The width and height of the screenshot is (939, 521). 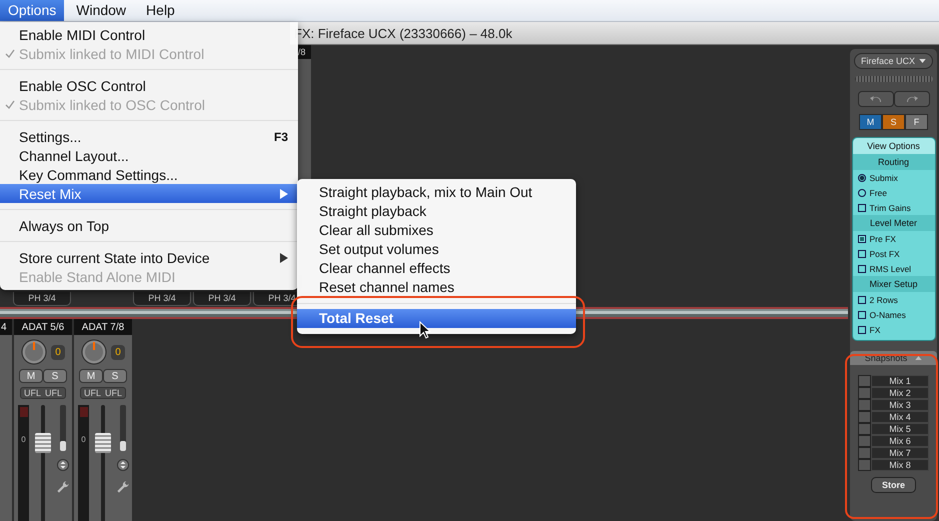 I want to click on channel-name: /8, so click(x=304, y=52).